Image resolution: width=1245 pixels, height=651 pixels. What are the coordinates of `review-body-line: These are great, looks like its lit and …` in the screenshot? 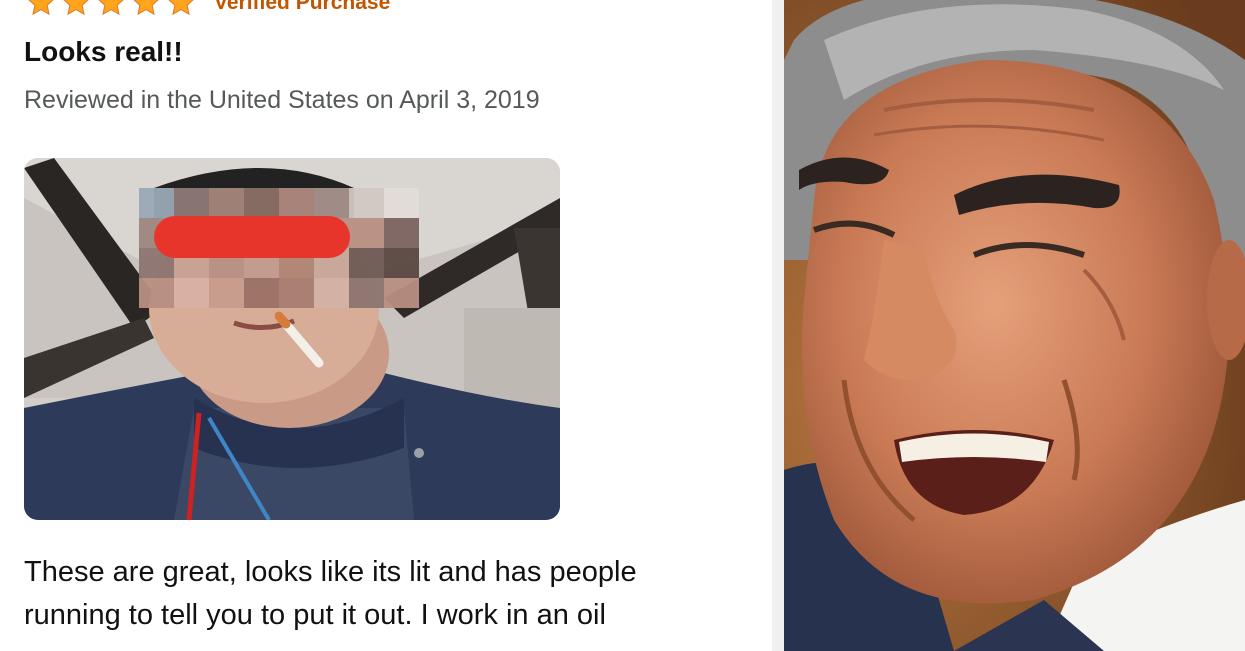 It's located at (330, 572).